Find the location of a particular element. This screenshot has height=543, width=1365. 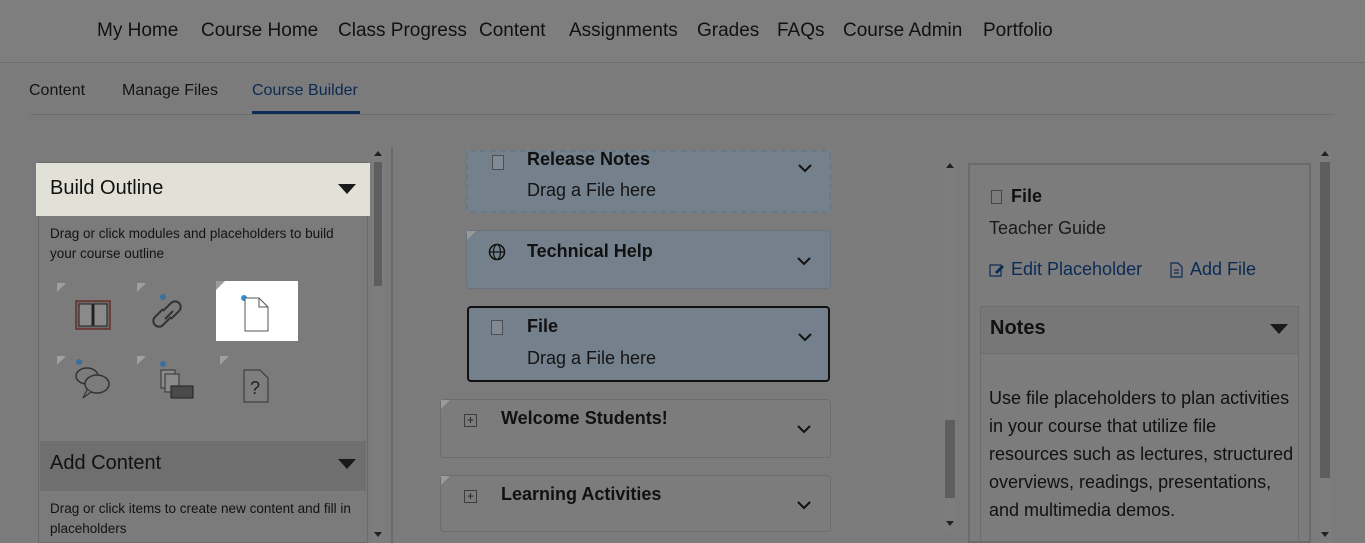

left-scrollbar-thumb is located at coordinates (378, 224).